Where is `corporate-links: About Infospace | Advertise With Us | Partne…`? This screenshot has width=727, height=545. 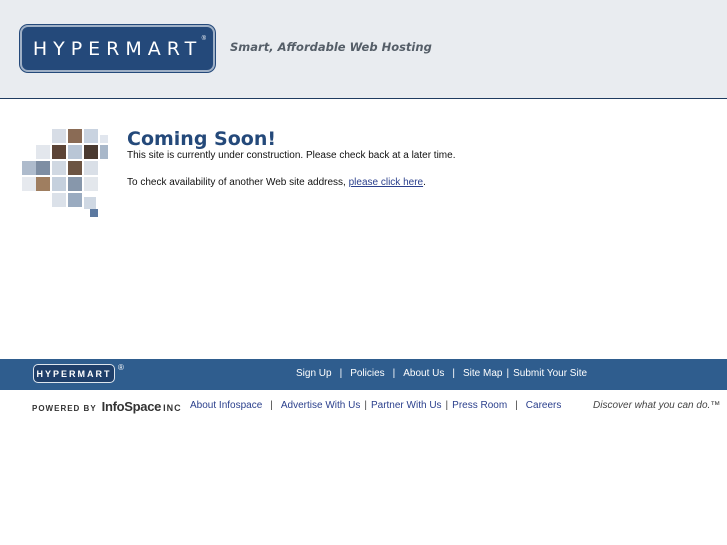
corporate-links: About Infospace | Advertise With Us | Partne… is located at coordinates (375, 405).